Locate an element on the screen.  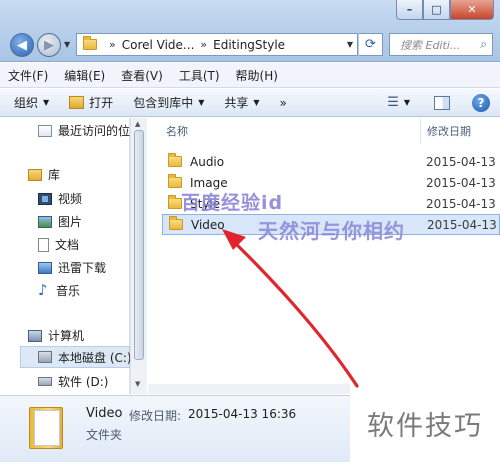
nav-label: 本地磁盘 (C:) is located at coordinates (95, 357).